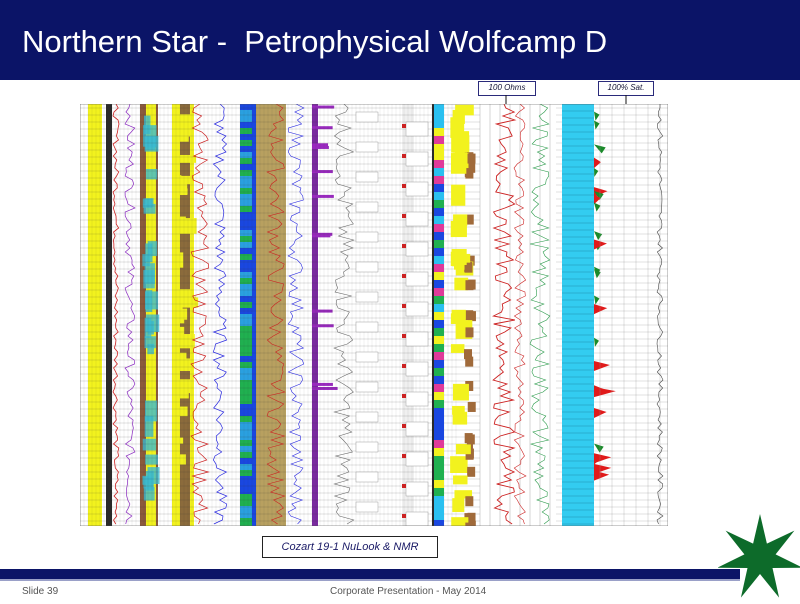 The height and width of the screenshot is (604, 800). Describe the element at coordinates (408, 591) in the screenshot. I see `footer-presentation-title: Corporate Presentation - May 2014` at that location.